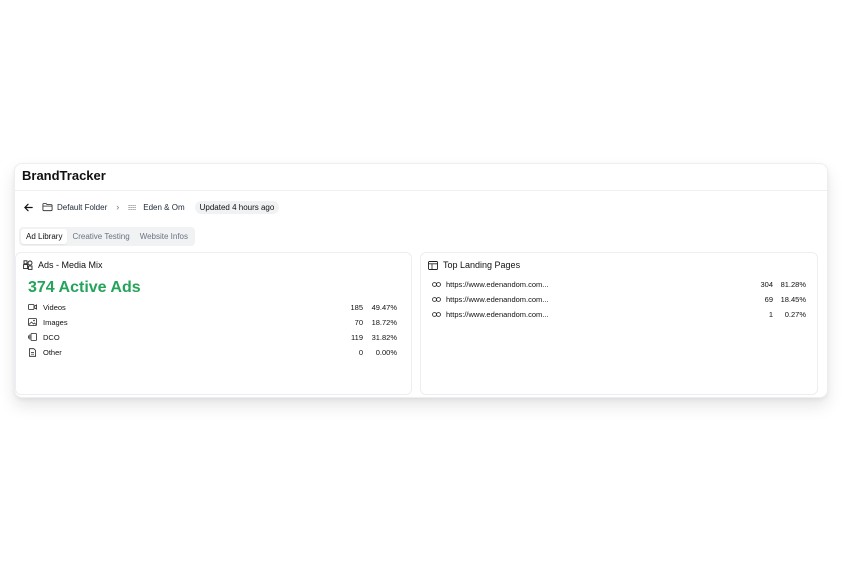 This screenshot has width=842, height=561. I want to click on media-row-images: Images 70 18.72%, so click(212, 322).